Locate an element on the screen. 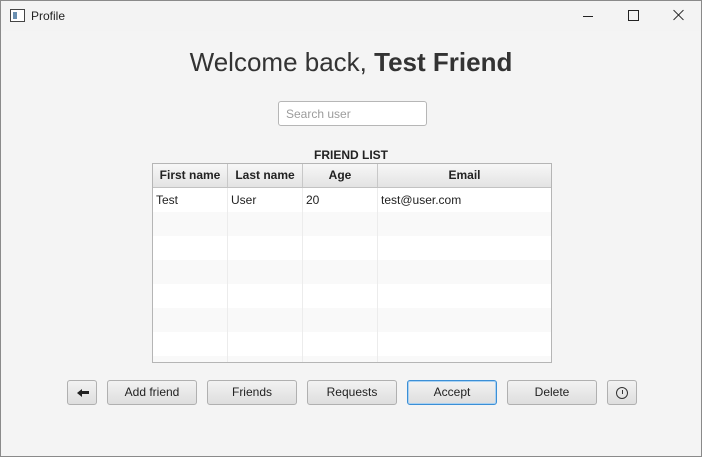 This screenshot has width=702, height=457. maximize-button is located at coordinates (633, 16).